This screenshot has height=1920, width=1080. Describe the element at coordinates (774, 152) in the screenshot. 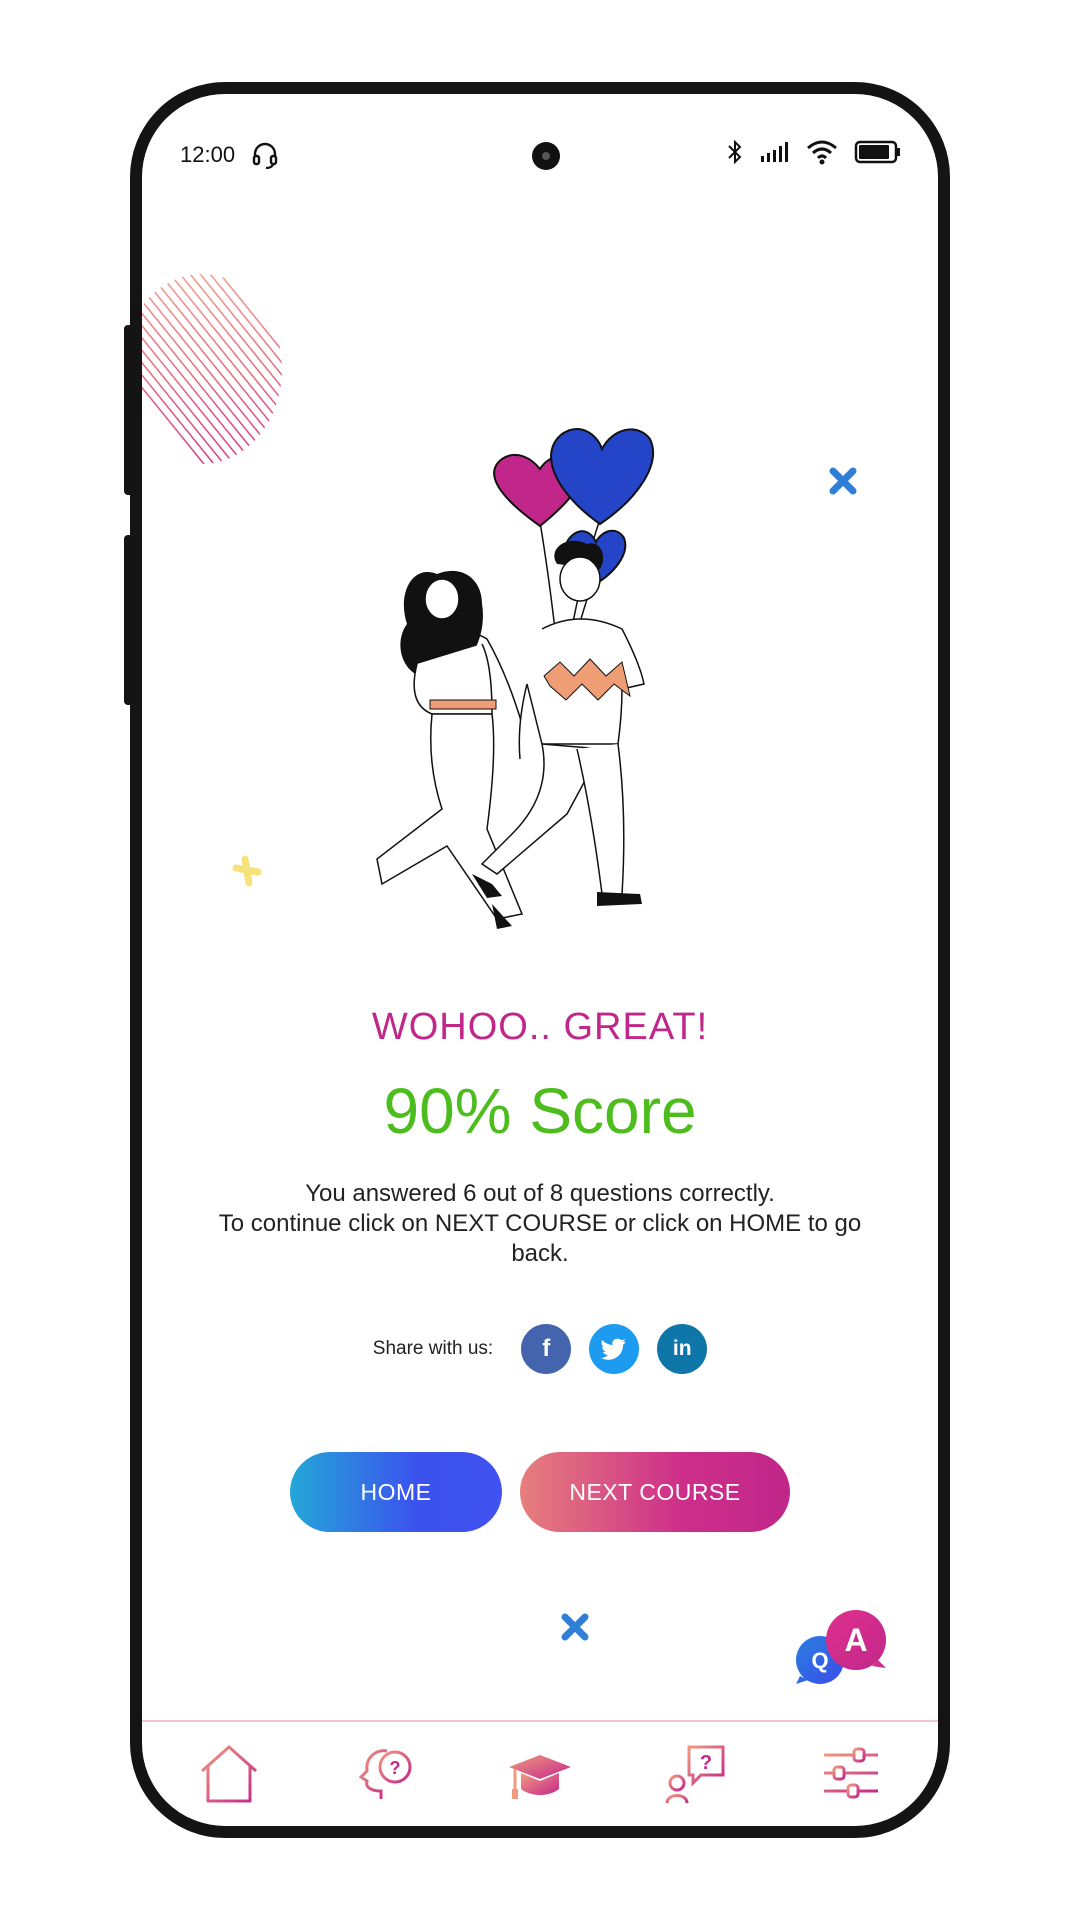

I see `signal-icon` at that location.